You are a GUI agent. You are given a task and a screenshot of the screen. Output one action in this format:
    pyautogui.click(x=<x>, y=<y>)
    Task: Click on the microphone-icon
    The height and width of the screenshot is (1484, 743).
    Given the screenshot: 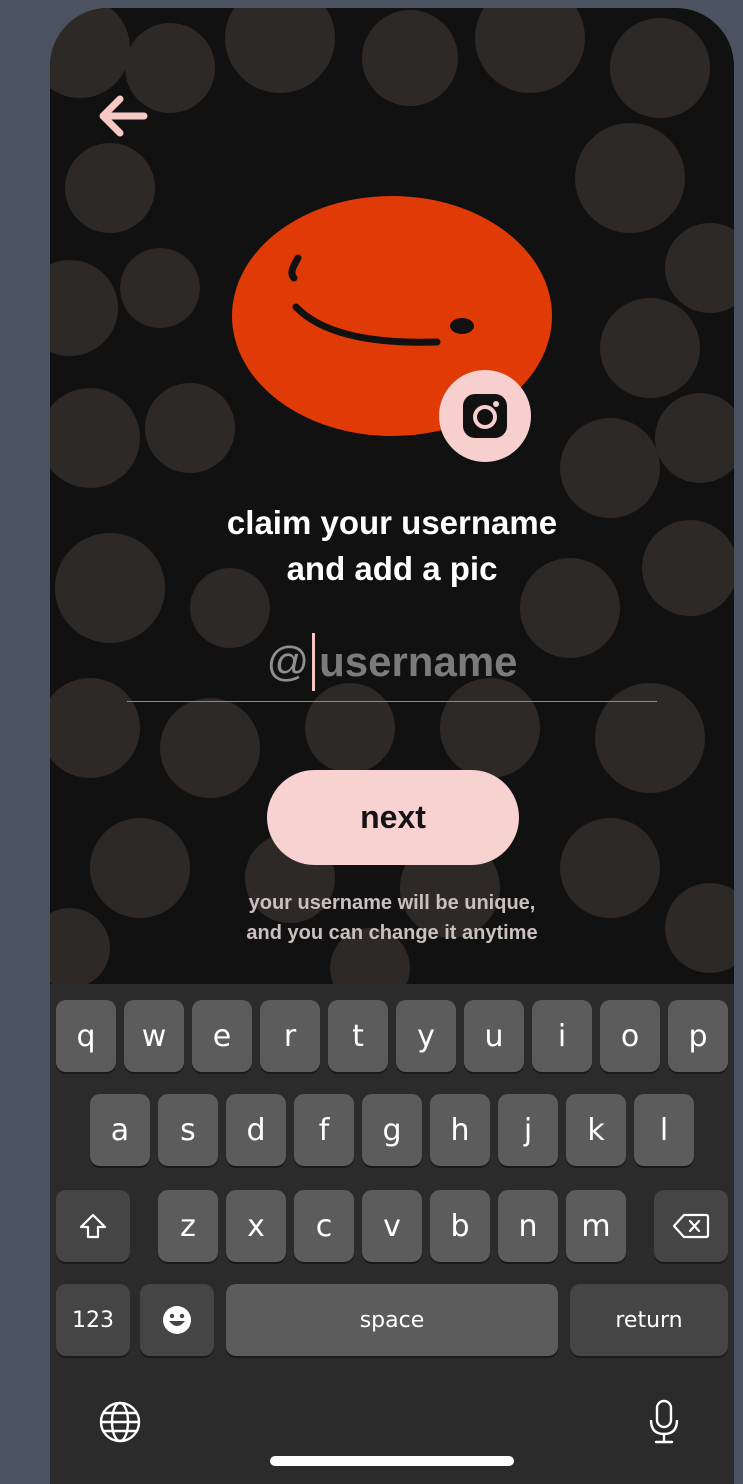 What is the action you would take?
    pyautogui.click(x=664, y=1421)
    